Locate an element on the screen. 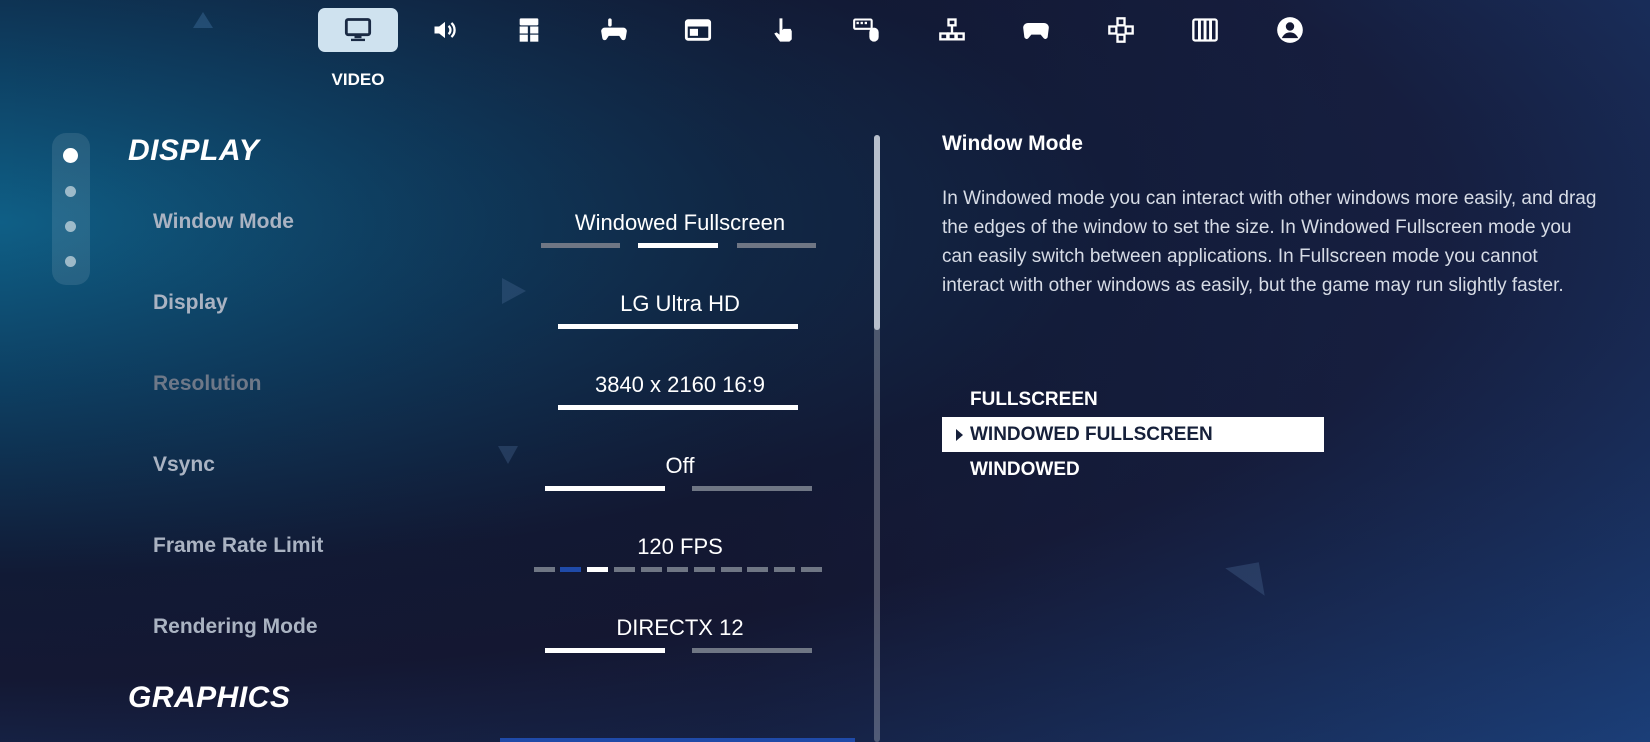 The height and width of the screenshot is (742, 1650). setting-label: Resolution is located at coordinates (207, 383).